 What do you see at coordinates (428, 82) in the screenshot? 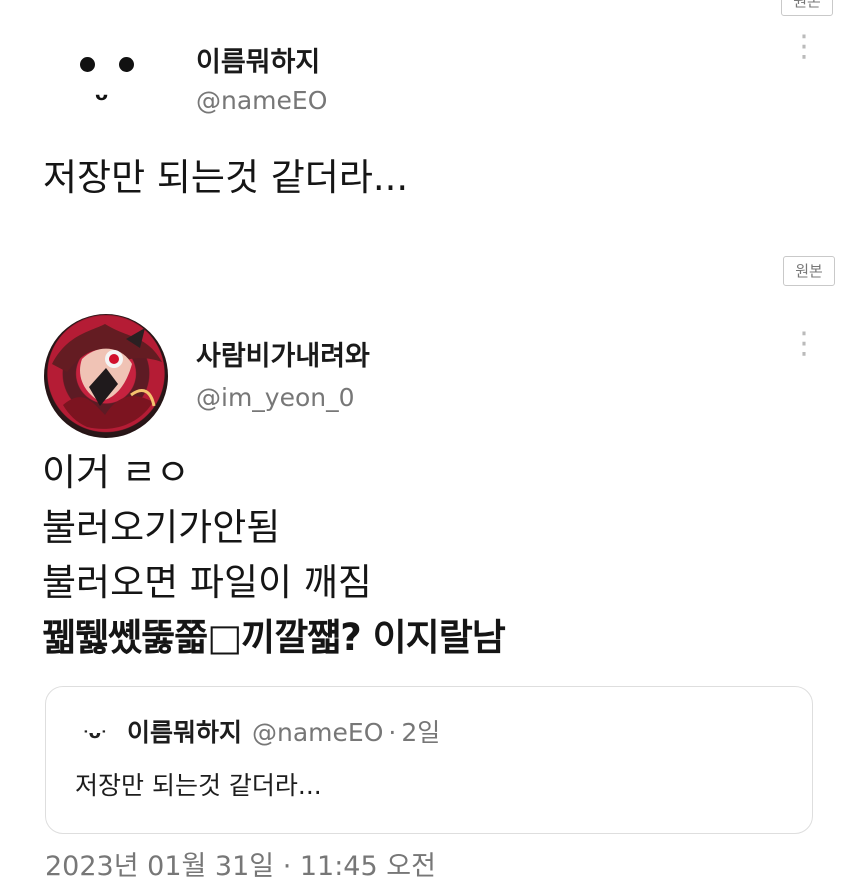
I see `first-tweet-header: ᴗ 이름뭐하지 @nameEO ⋮` at bounding box center [428, 82].